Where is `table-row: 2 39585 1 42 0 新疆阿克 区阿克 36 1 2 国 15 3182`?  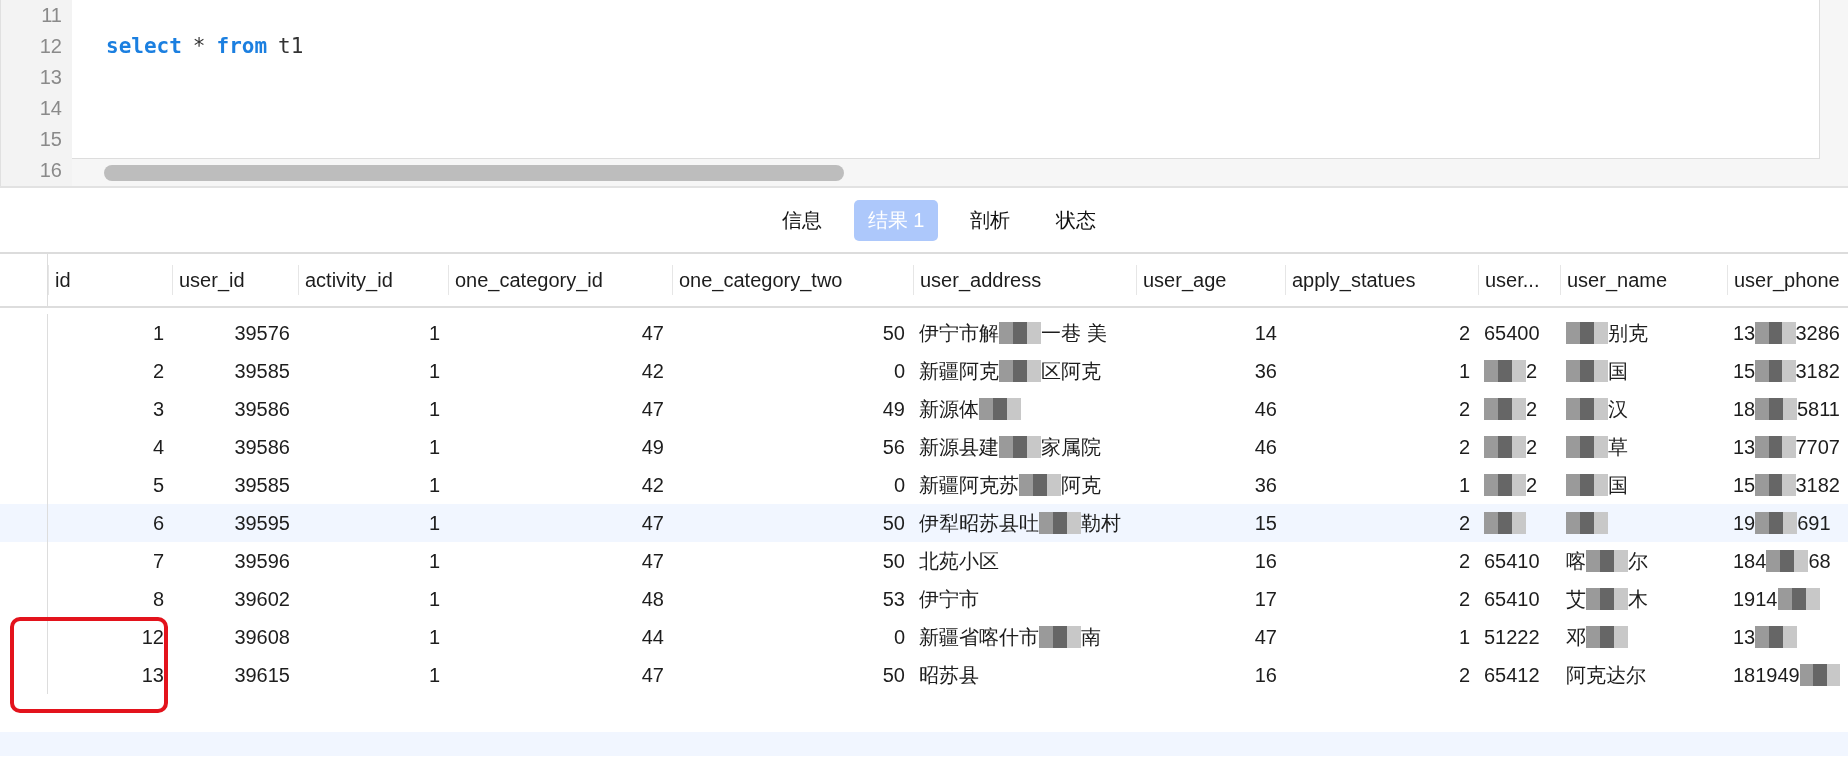
table-row: 2 39585 1 42 0 新疆阿克 区阿克 36 1 2 国 15 3182 is located at coordinates (924, 371).